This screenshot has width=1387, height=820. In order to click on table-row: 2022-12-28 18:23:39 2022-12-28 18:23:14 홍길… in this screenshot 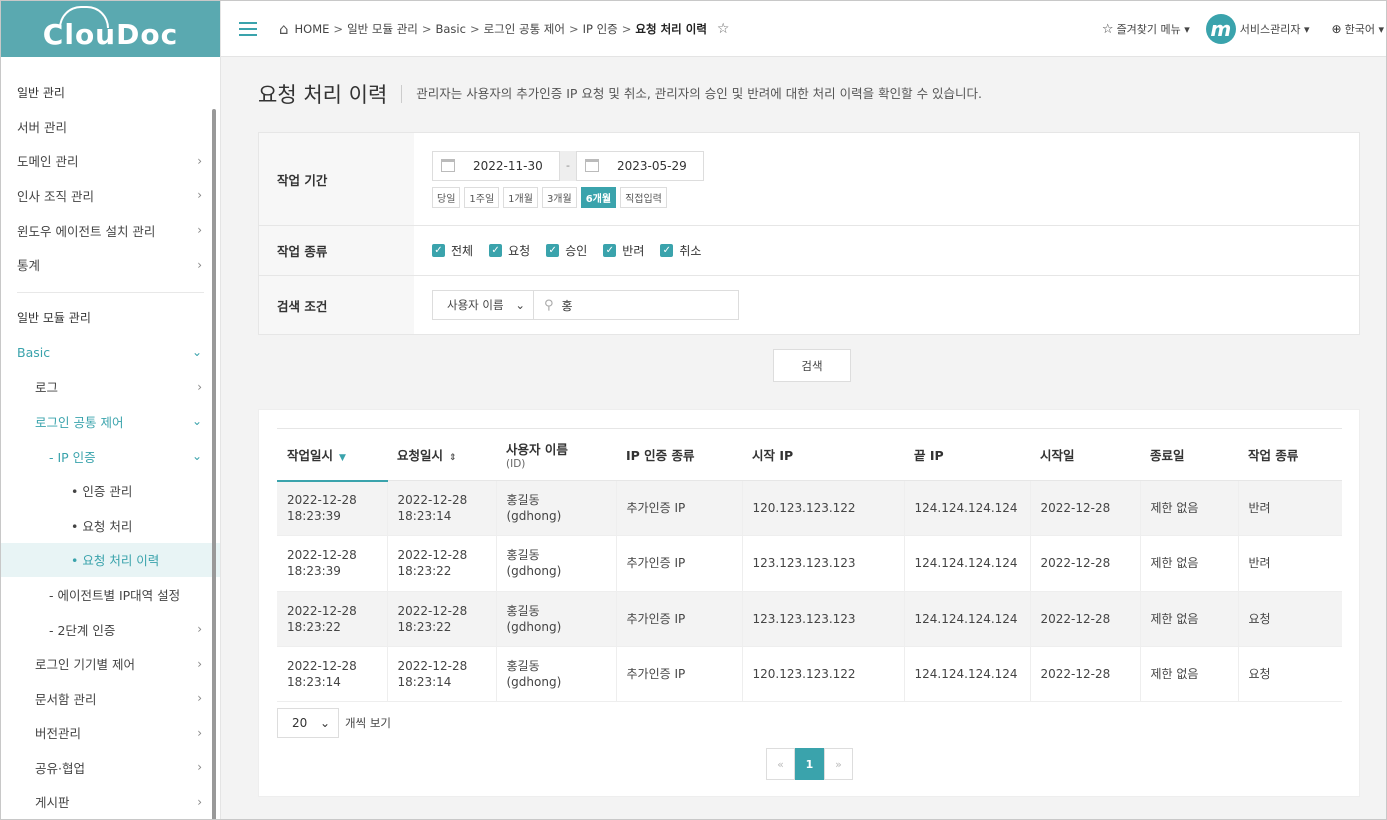, I will do `click(809, 508)`.